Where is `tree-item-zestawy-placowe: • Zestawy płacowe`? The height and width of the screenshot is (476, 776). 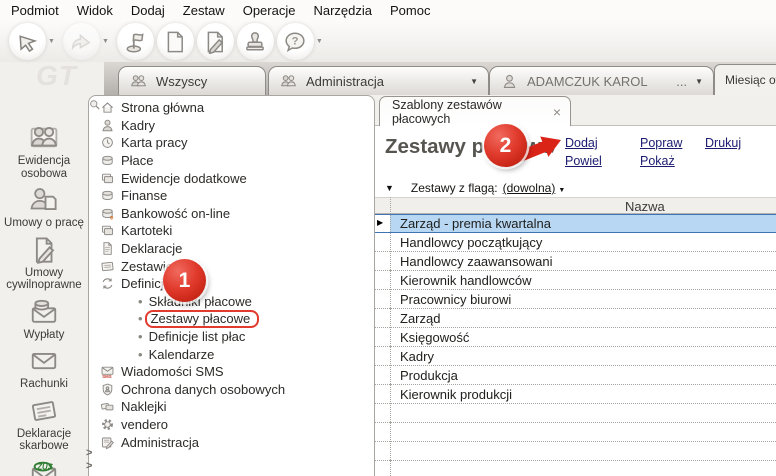 tree-item-zestawy-placowe: • Zestawy płacowe is located at coordinates (231, 318).